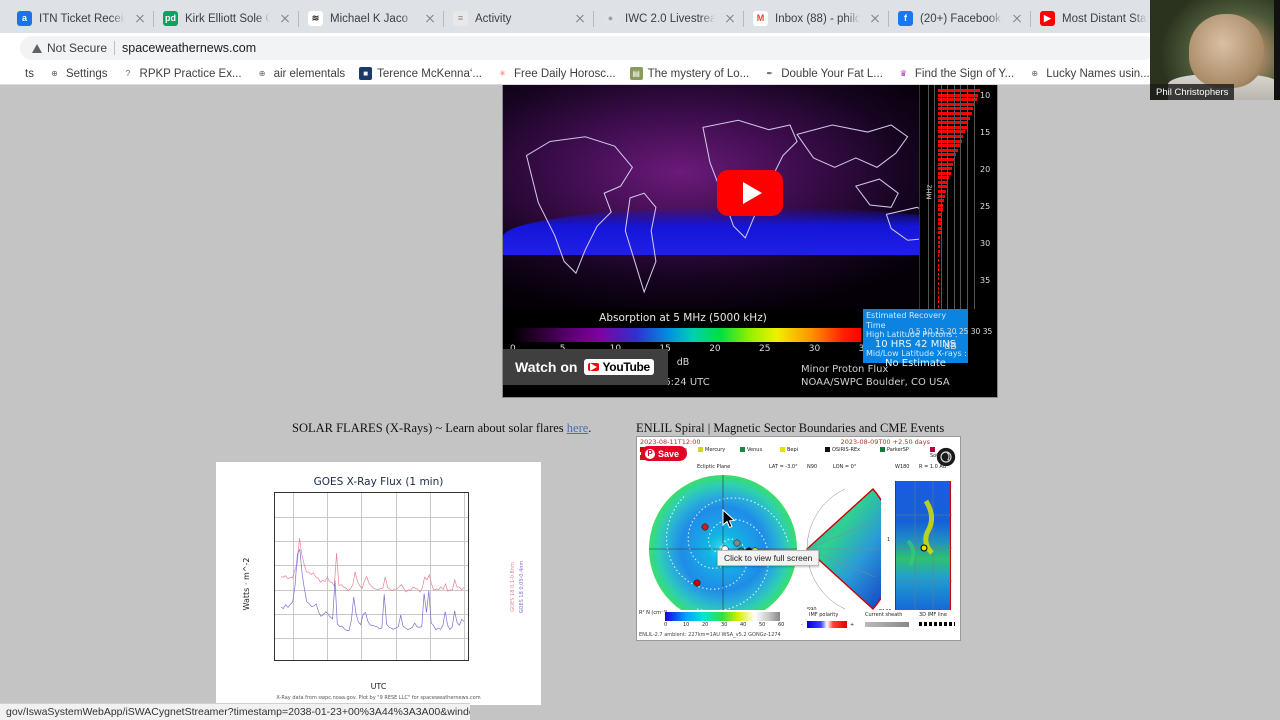 The image size is (1280, 720). What do you see at coordinates (750, 193) in the screenshot?
I see `play-button` at bounding box center [750, 193].